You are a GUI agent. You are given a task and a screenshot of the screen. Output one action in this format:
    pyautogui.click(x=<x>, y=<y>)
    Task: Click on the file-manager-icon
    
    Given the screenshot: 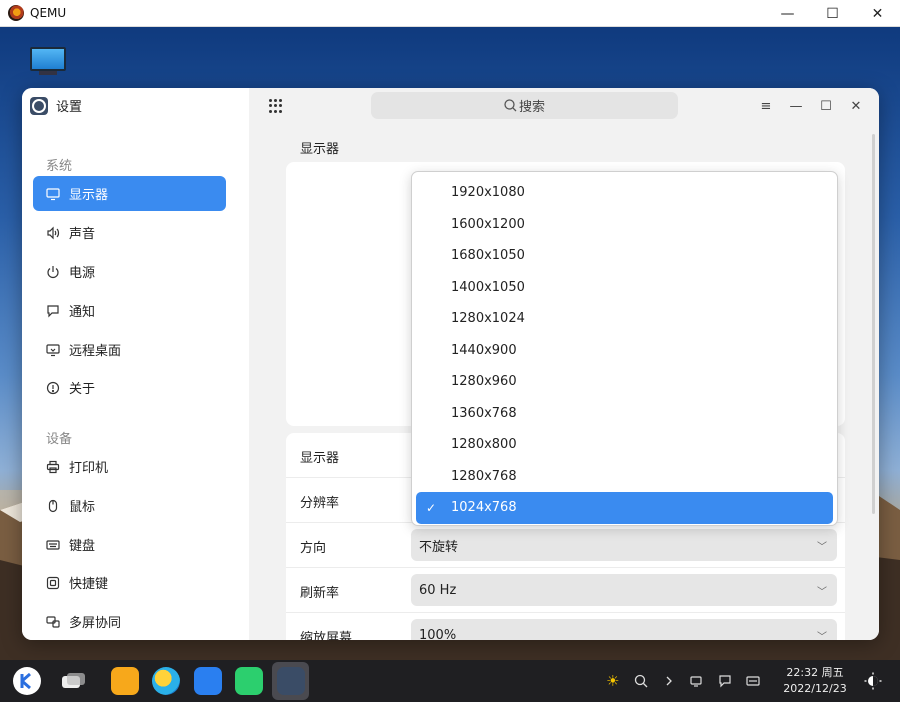 What is the action you would take?
    pyautogui.click(x=125, y=681)
    